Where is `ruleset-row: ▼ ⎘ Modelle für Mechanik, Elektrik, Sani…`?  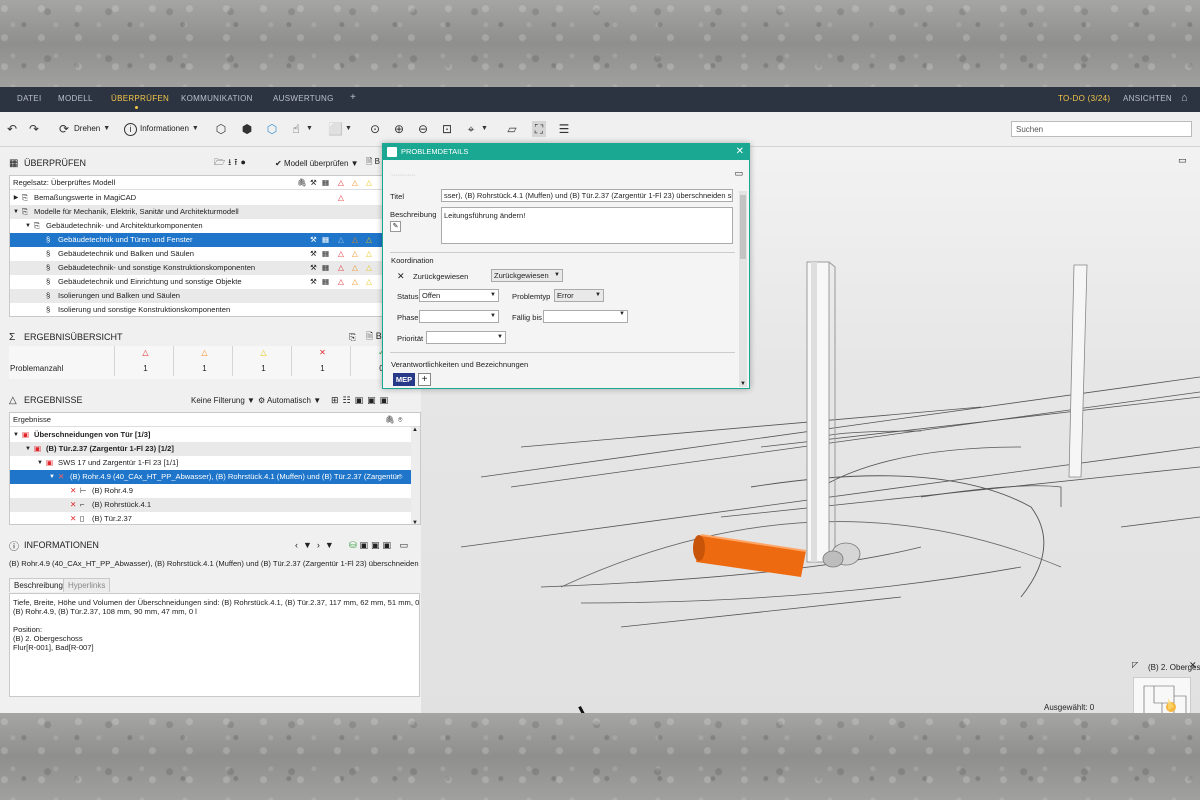 ruleset-row: ▼ ⎘ Modelle für Mechanik, Elektrik, Sani… is located at coordinates (215, 212).